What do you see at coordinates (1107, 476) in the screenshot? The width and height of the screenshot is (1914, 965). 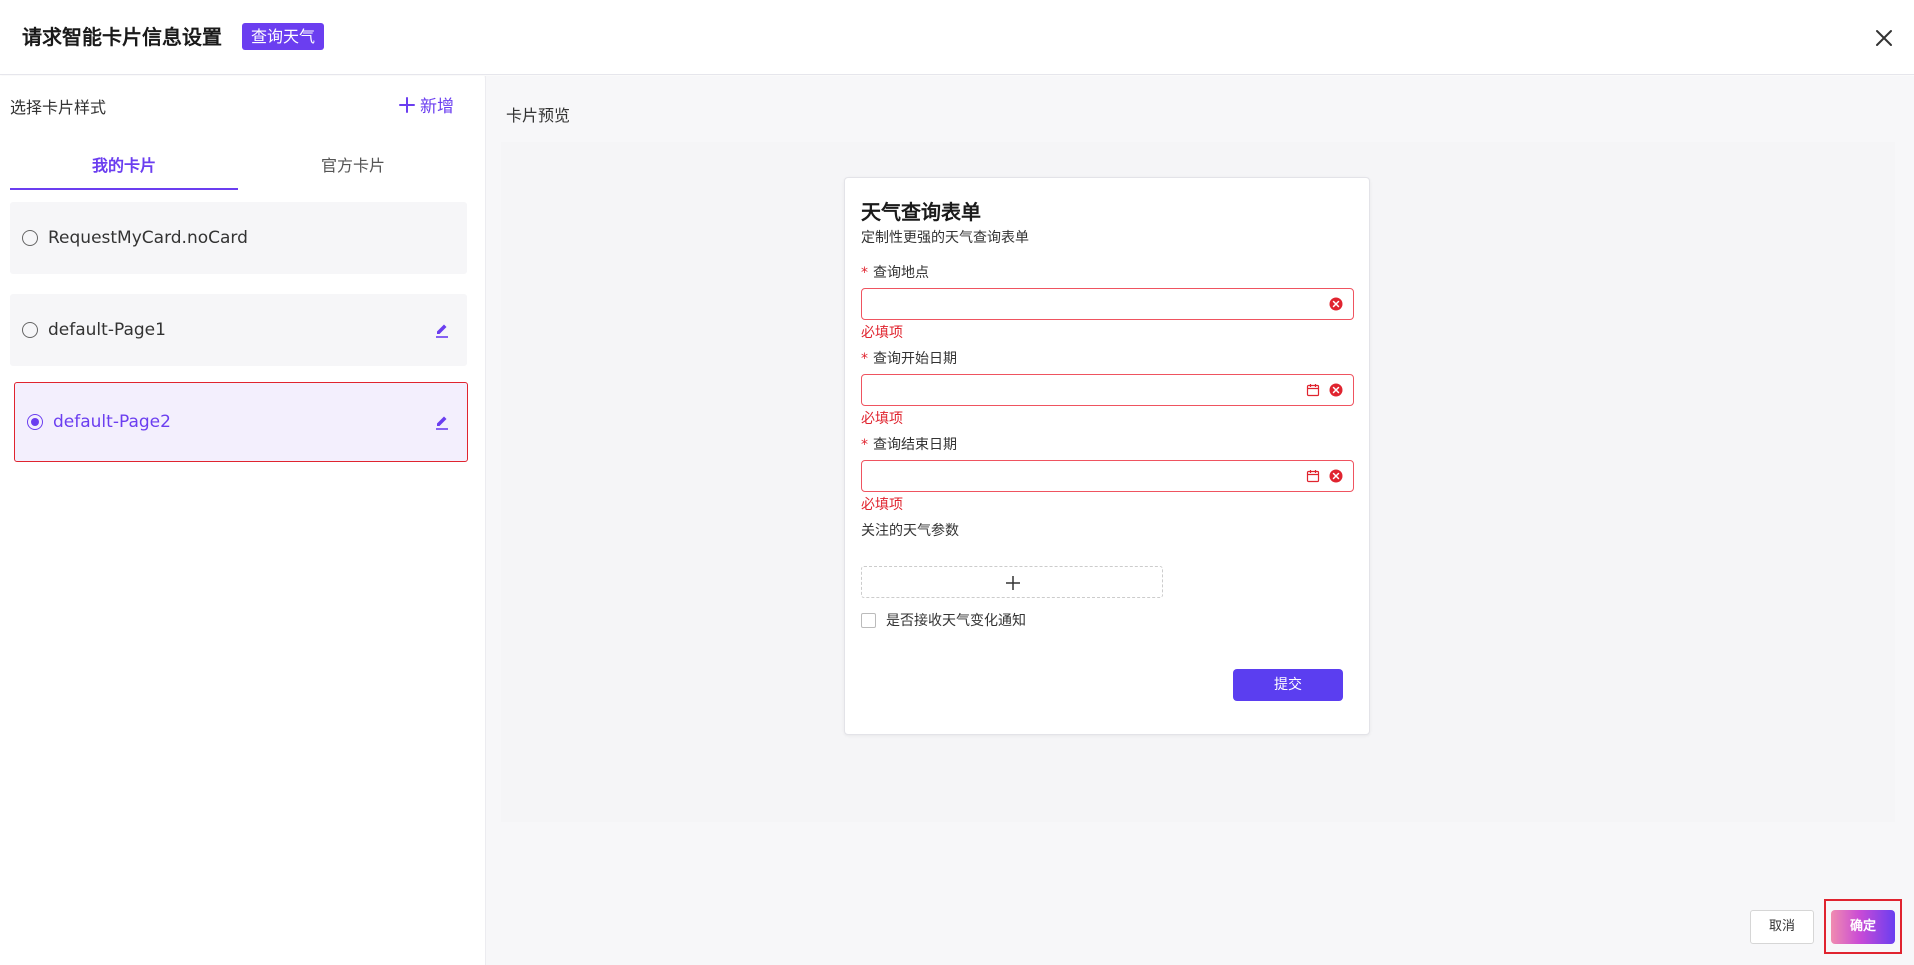 I see `end-date-picker` at bounding box center [1107, 476].